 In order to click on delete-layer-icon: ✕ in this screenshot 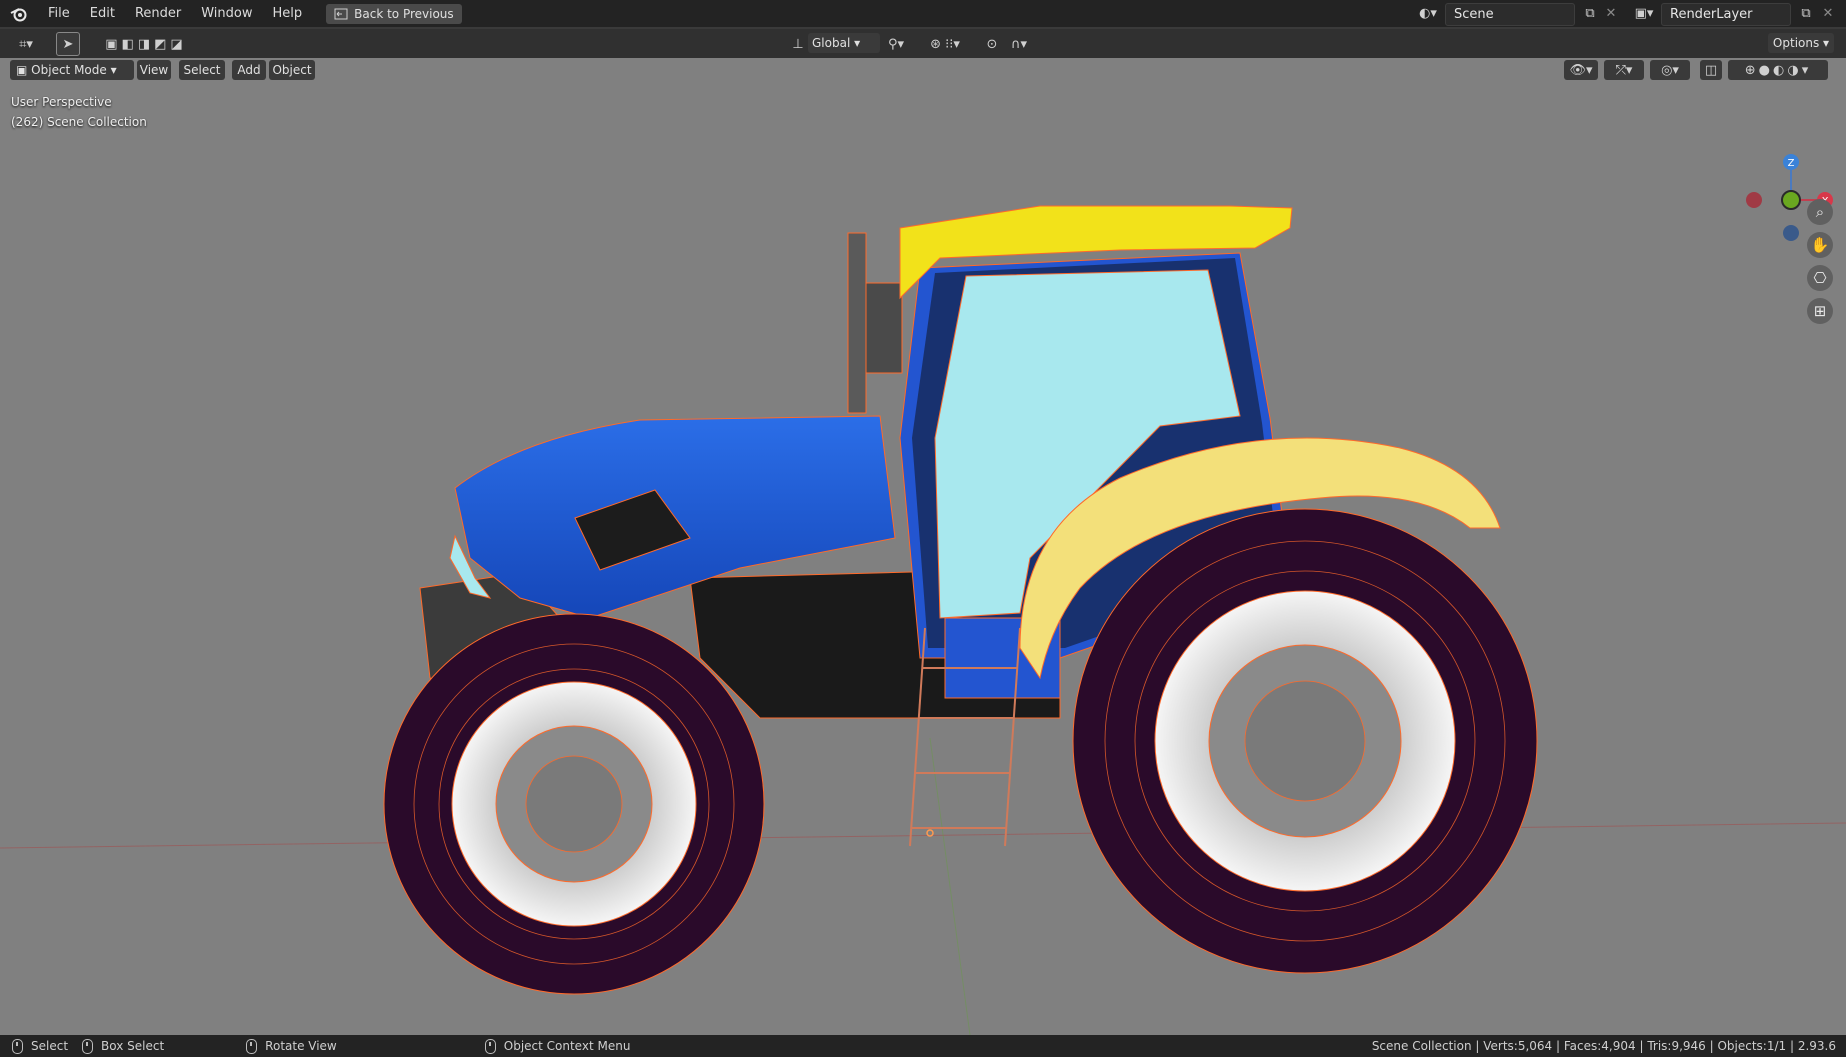, I will do `click(1828, 13)`.